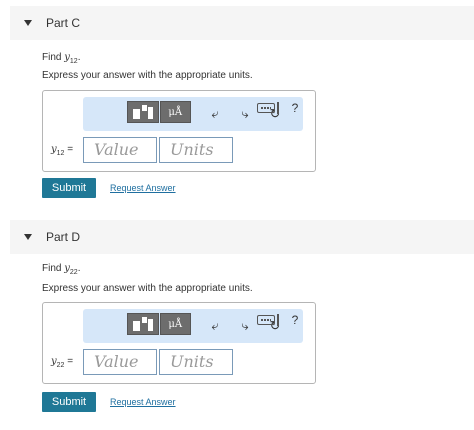  I want to click on part-c-find-text: Find y12., so click(61, 58).